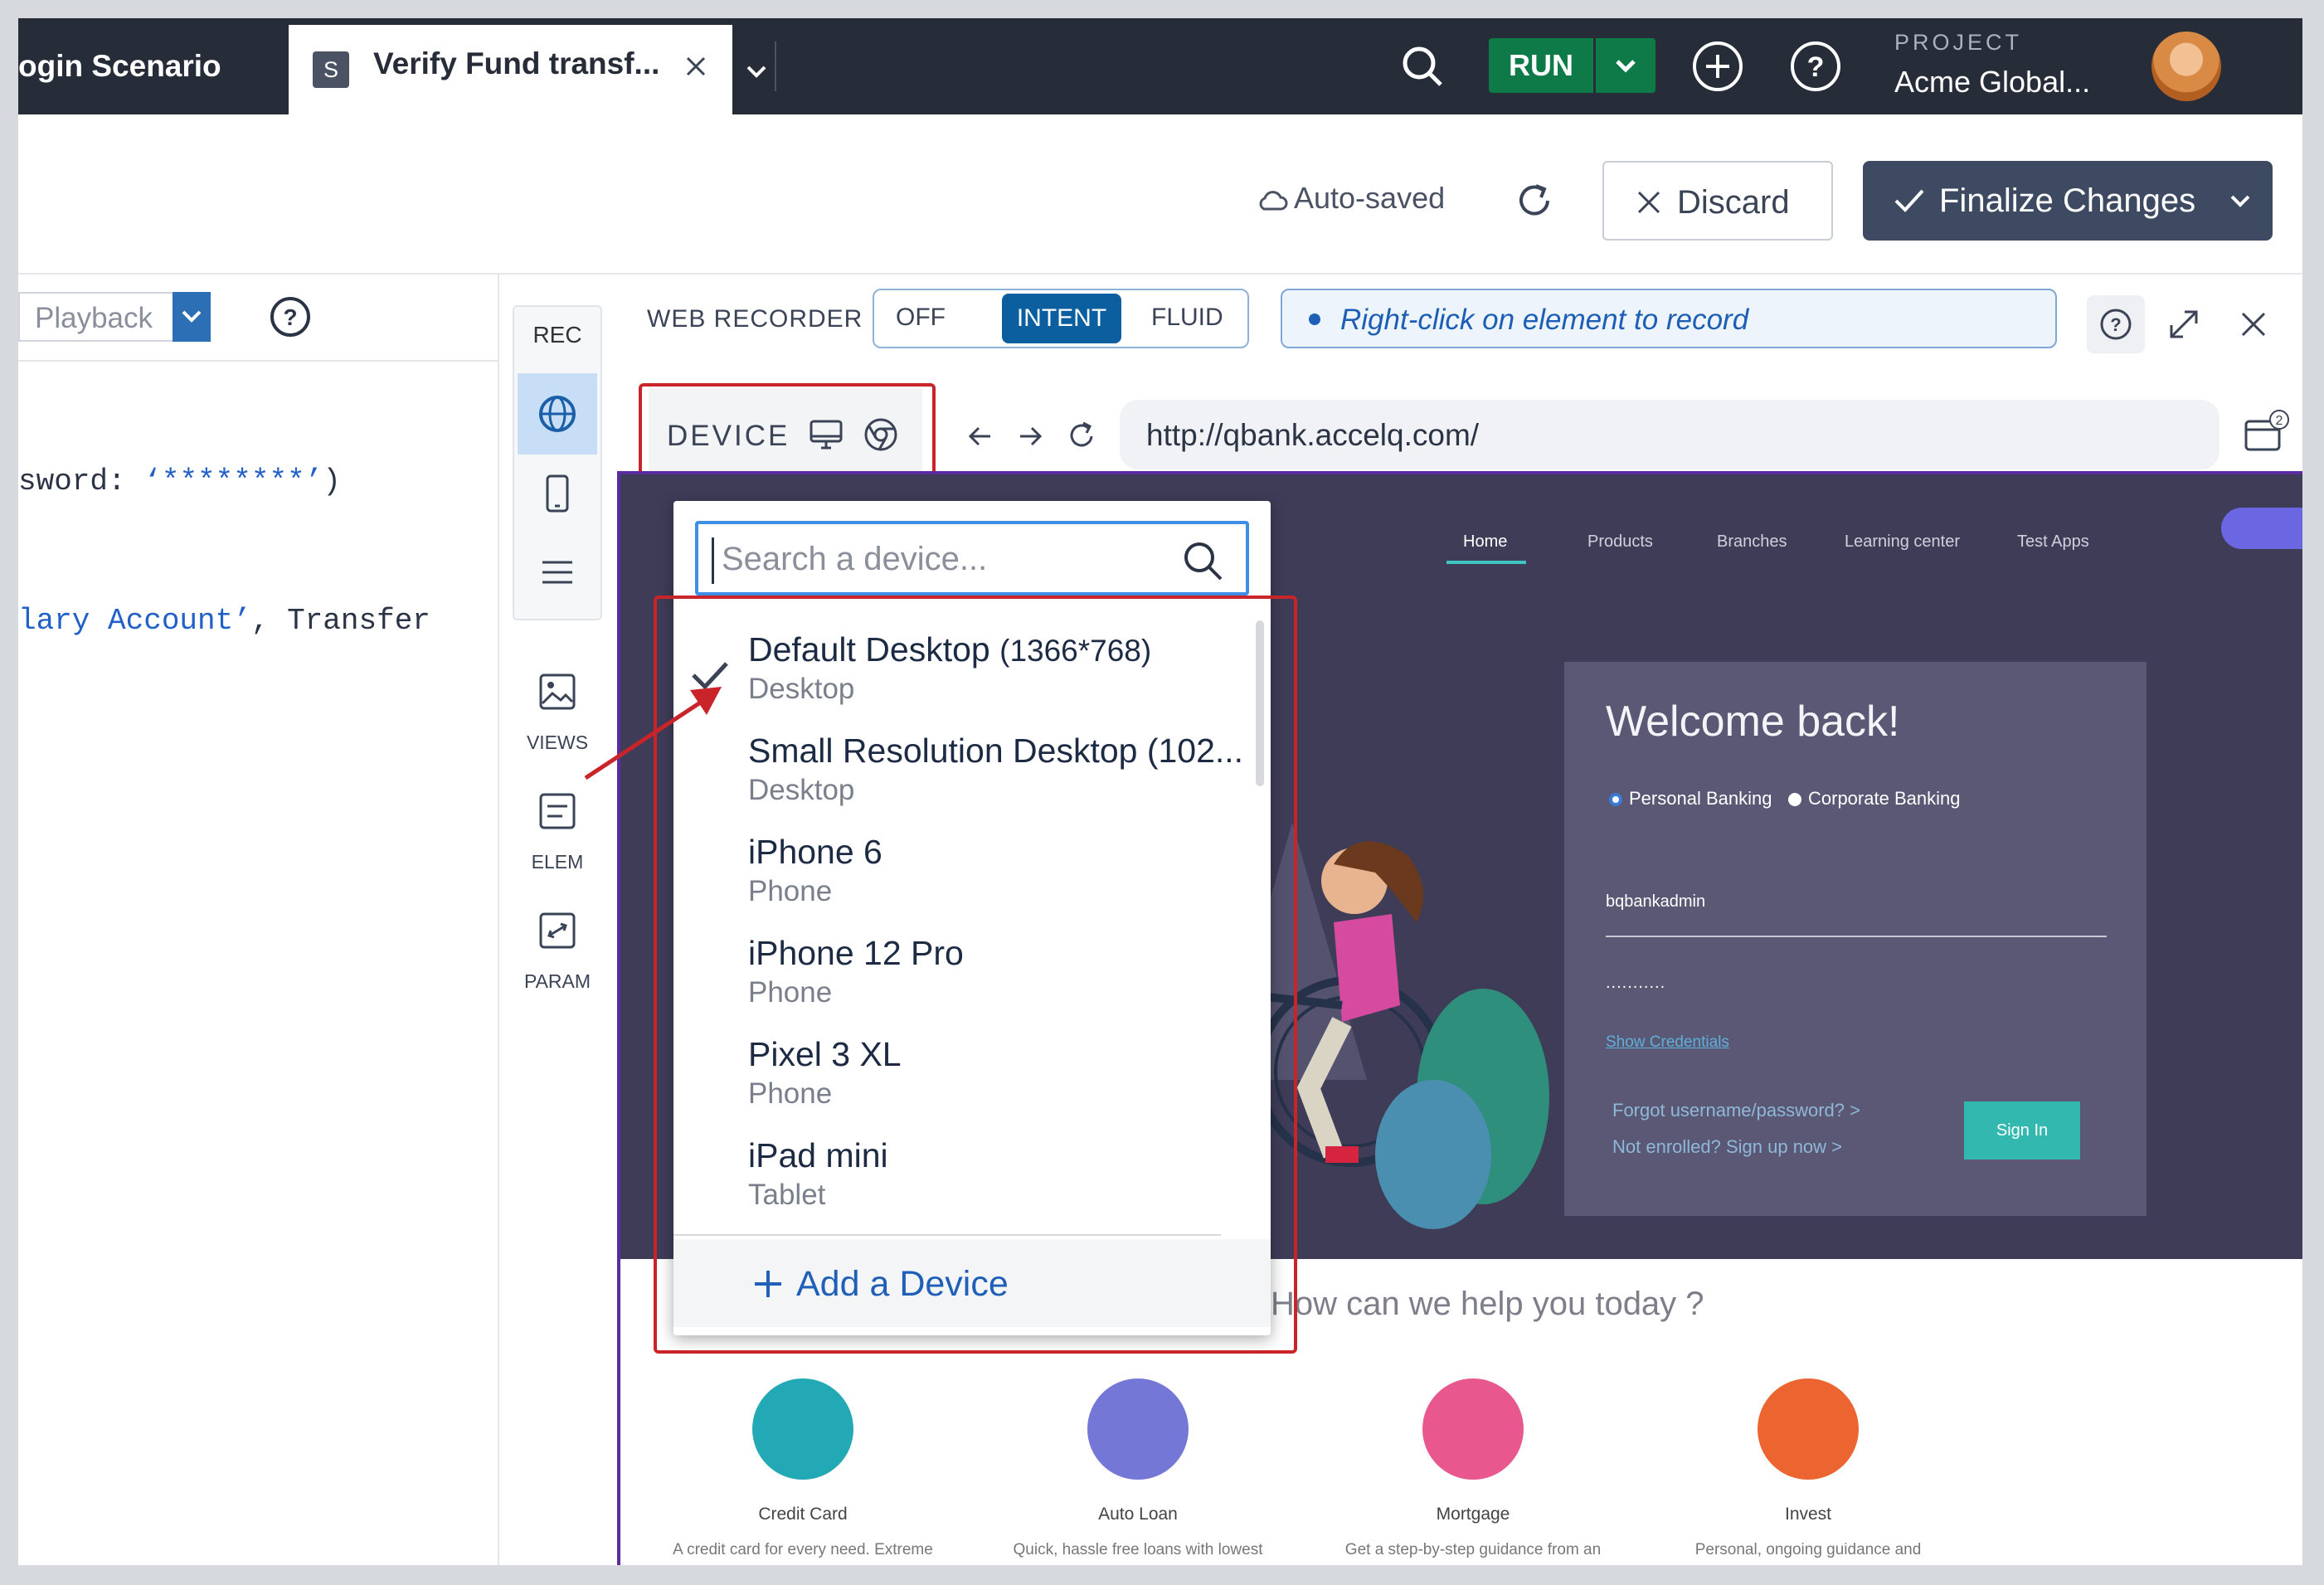  I want to click on site-nav-home: Home, so click(1485, 542).